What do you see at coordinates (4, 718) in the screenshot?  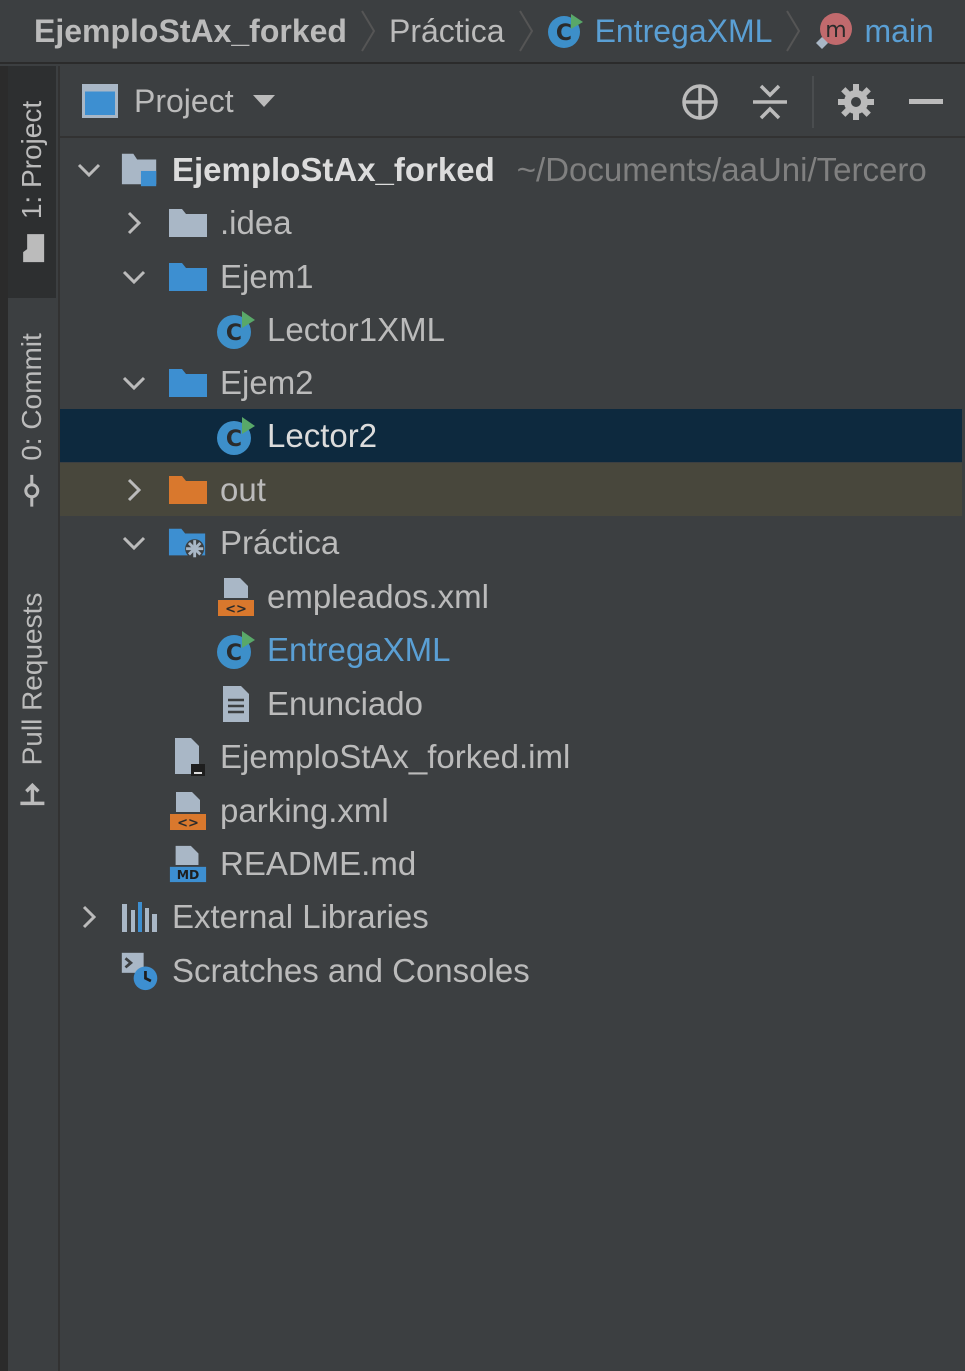 I see `window-edge` at bounding box center [4, 718].